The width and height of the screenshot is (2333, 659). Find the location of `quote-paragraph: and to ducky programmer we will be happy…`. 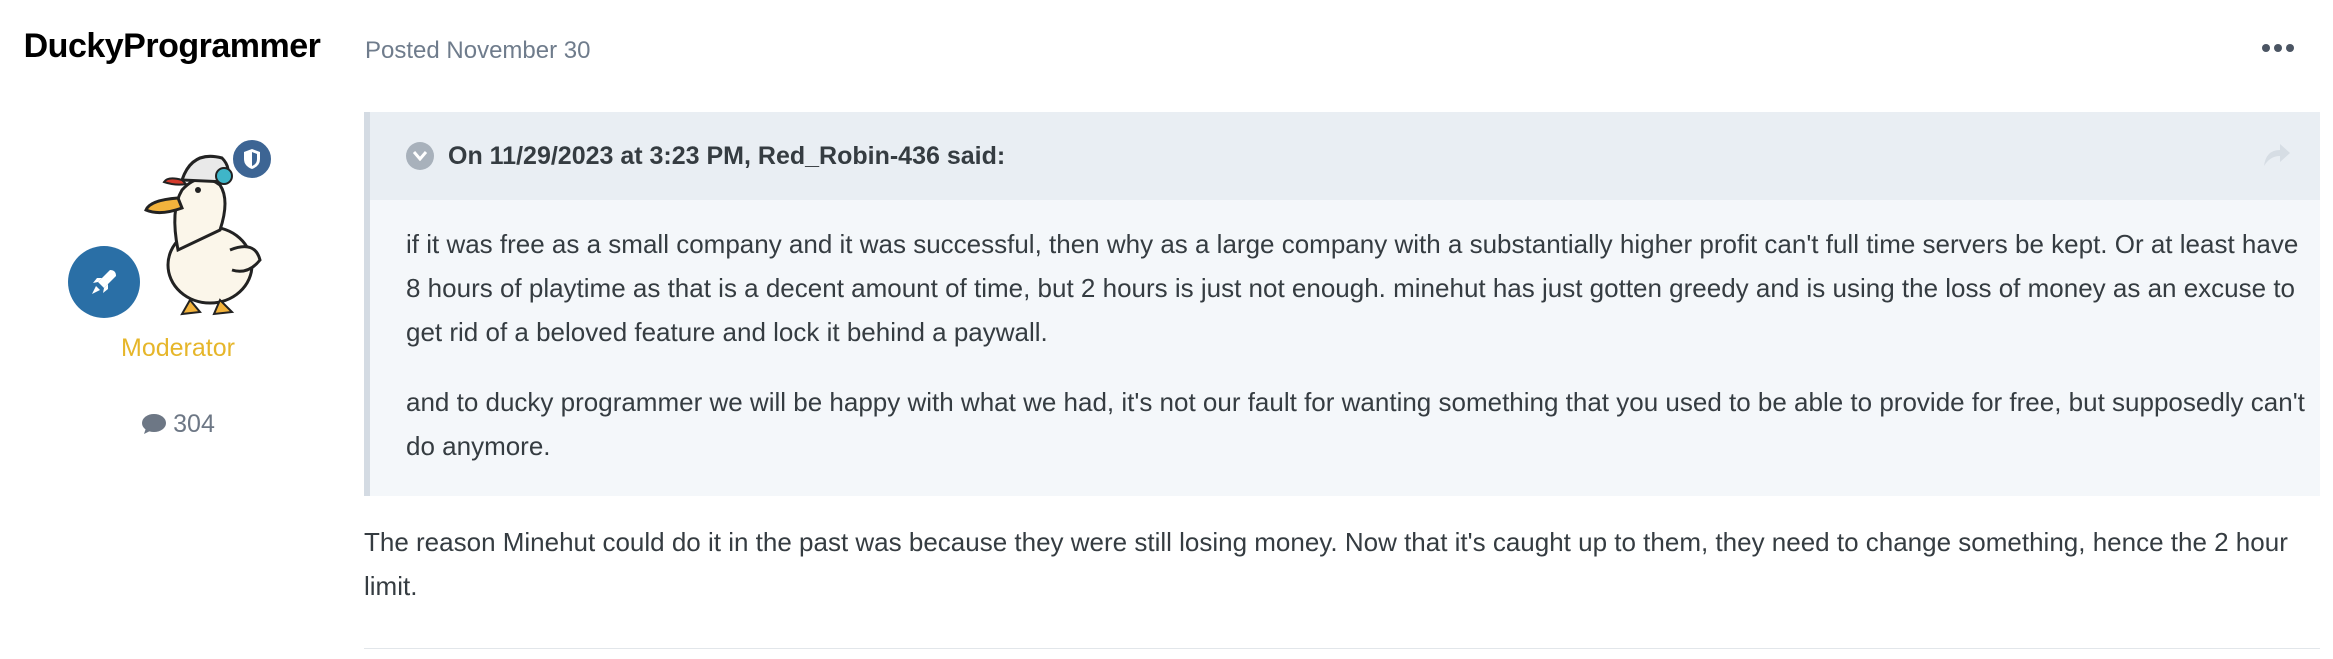

quote-paragraph: and to ducky programmer we will be happy… is located at coordinates (1355, 424).